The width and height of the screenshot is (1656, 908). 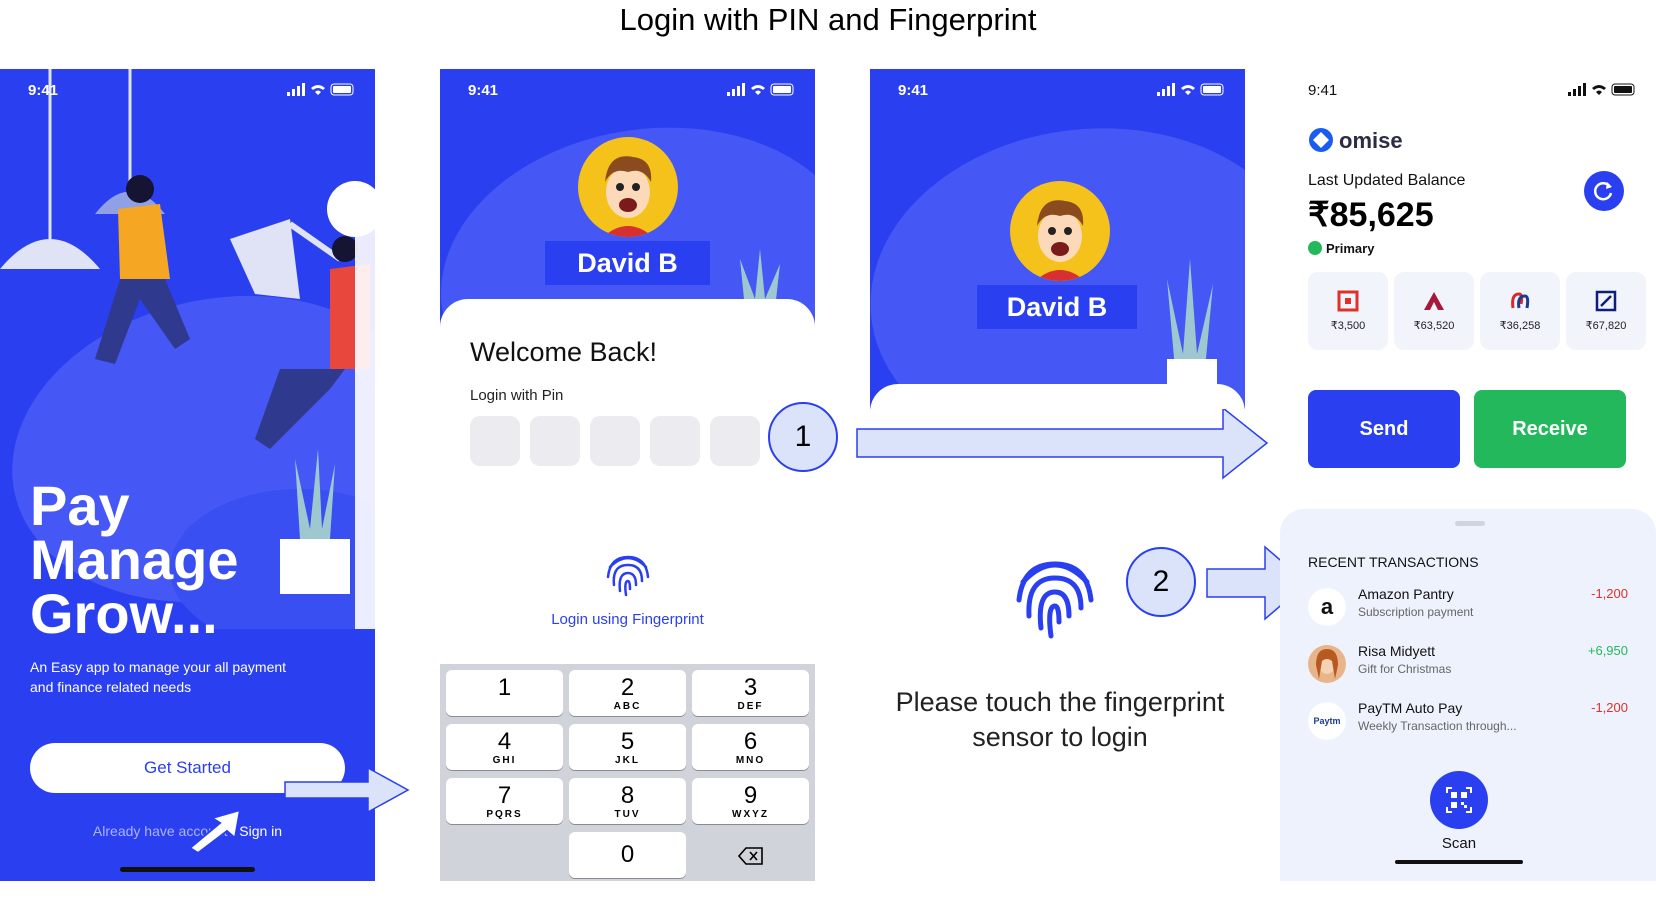 What do you see at coordinates (1550, 429) in the screenshot?
I see `receive-button: Receive` at bounding box center [1550, 429].